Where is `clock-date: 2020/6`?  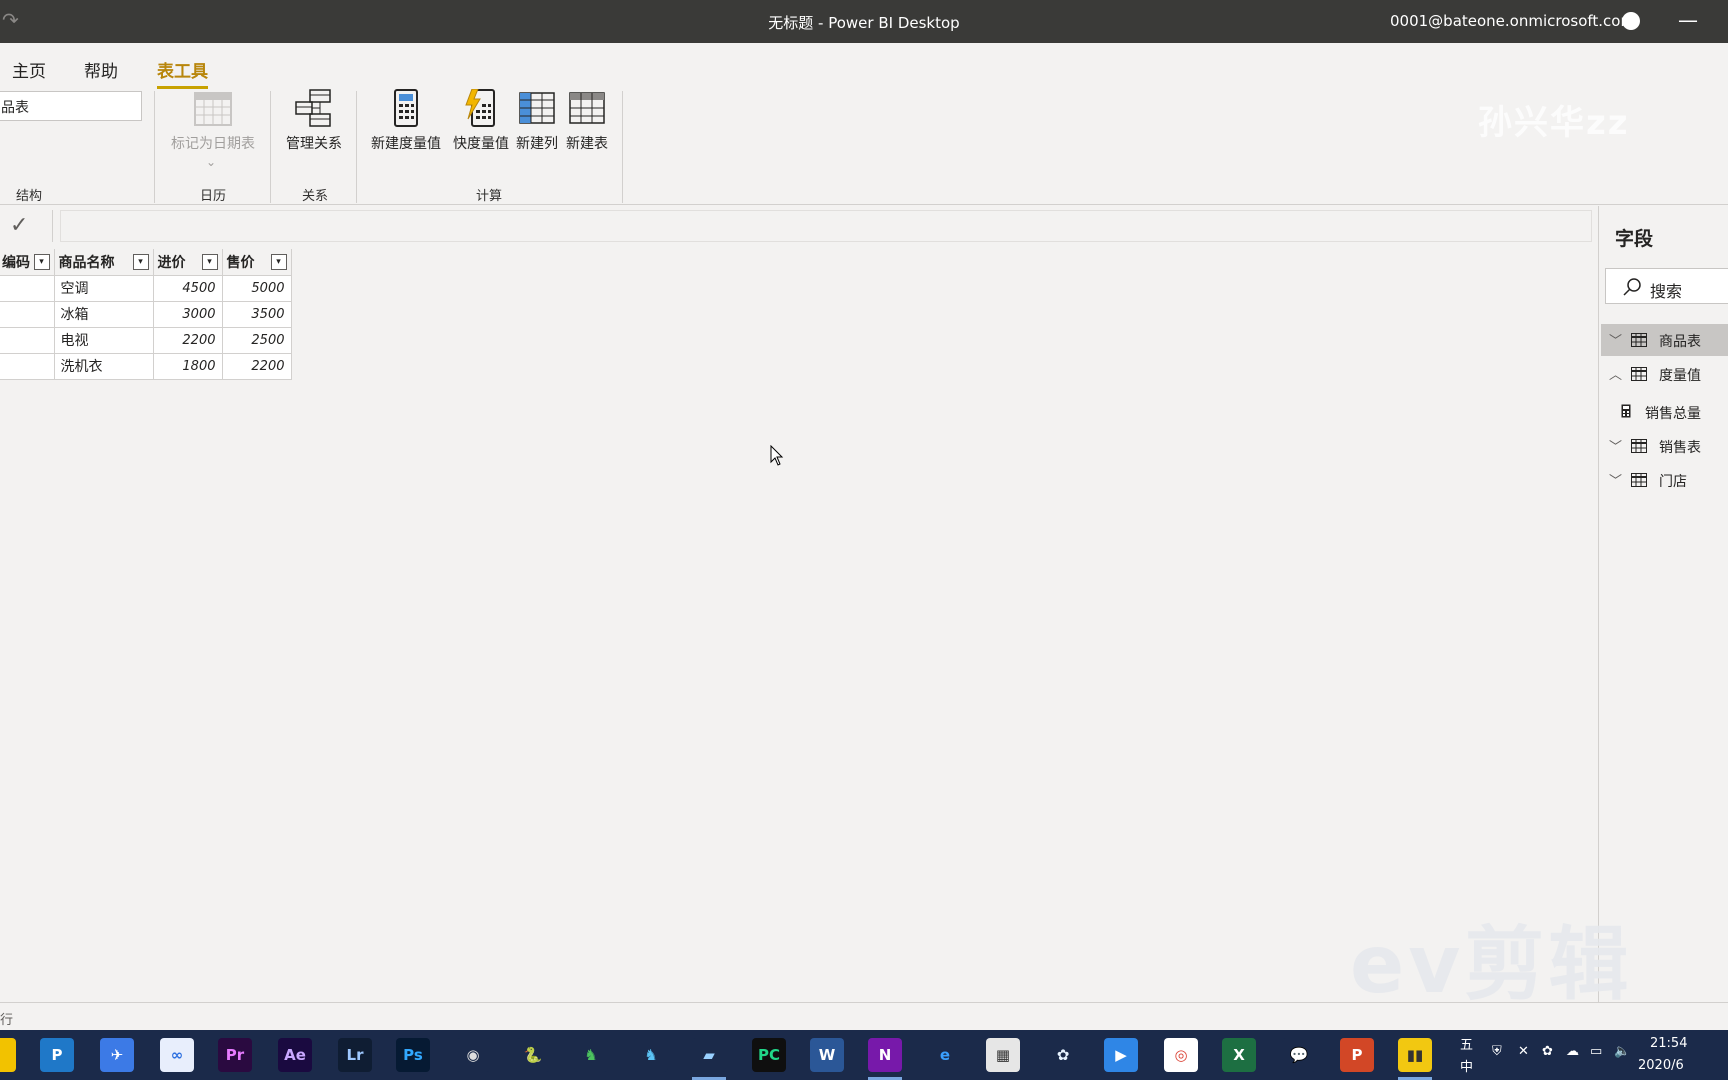
clock-date: 2020/6 is located at coordinates (1661, 1065).